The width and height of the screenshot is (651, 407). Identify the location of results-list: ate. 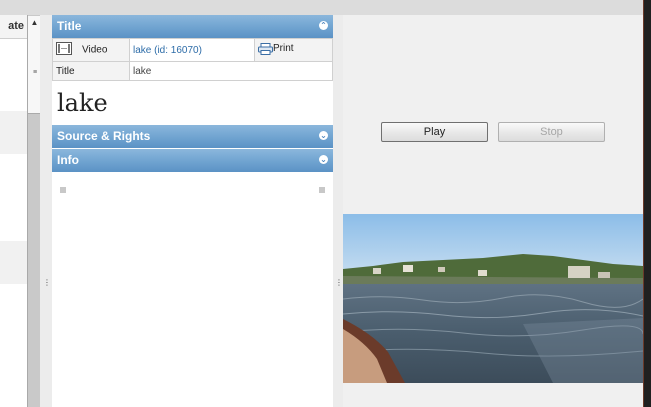
(13, 211).